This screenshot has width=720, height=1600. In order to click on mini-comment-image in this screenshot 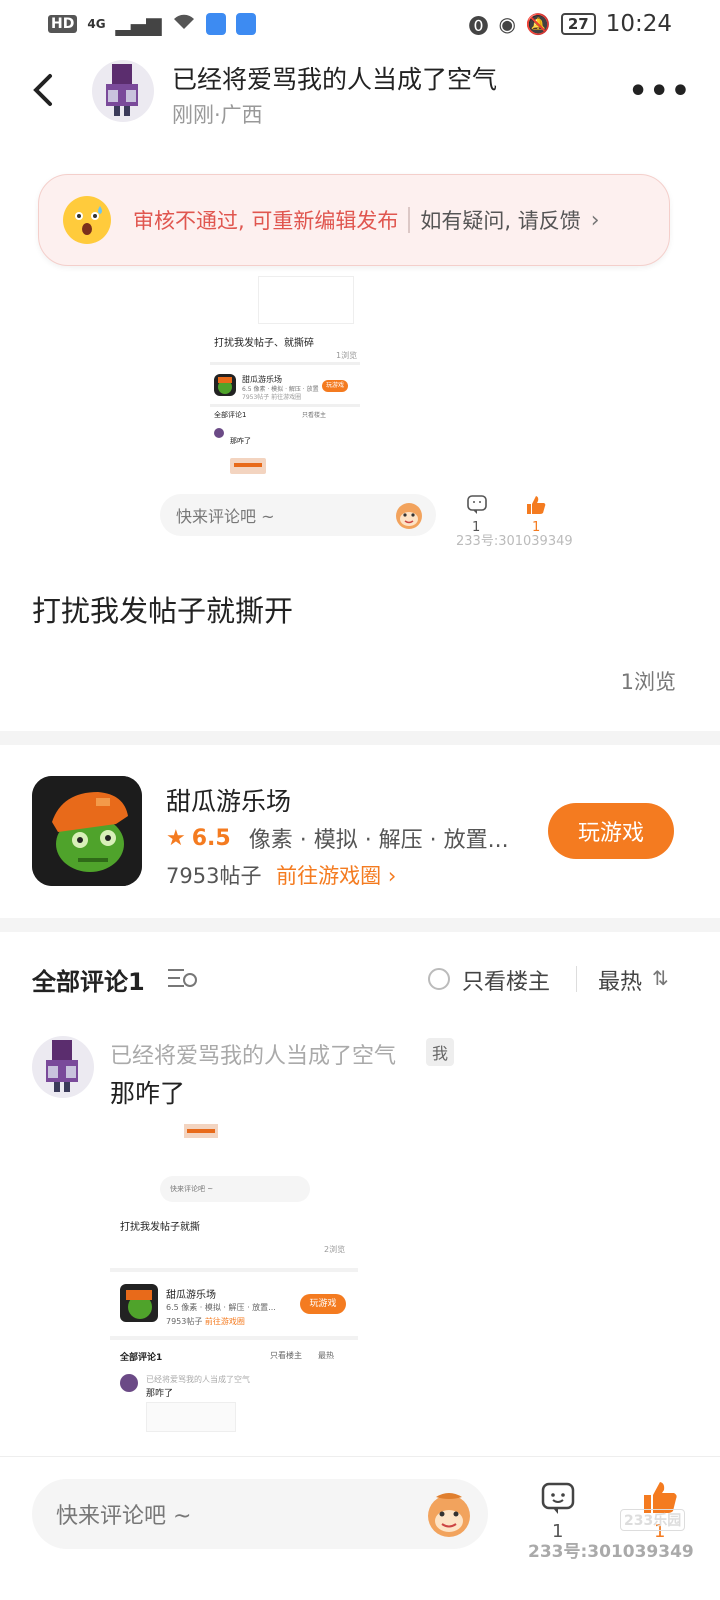, I will do `click(191, 1417)`.